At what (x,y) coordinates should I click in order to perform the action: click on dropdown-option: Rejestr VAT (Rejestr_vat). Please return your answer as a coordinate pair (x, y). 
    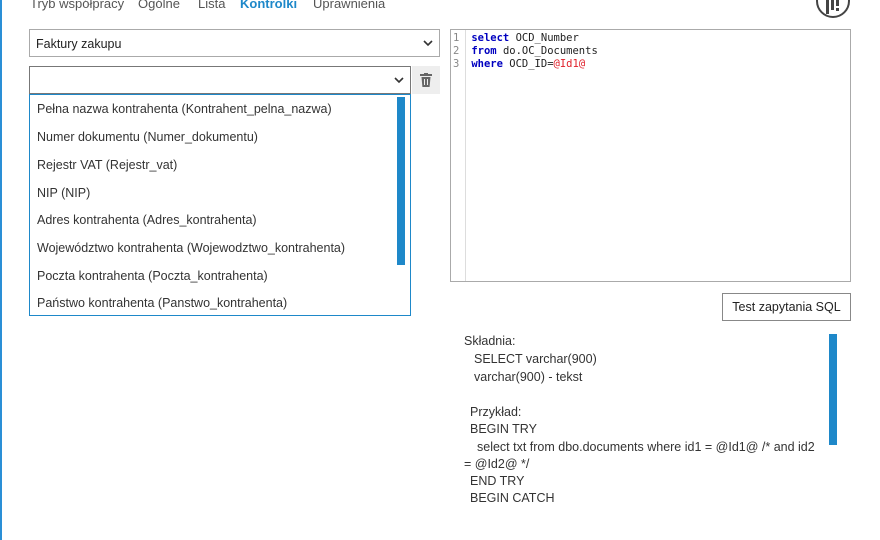
    Looking at the image, I should click on (107, 165).